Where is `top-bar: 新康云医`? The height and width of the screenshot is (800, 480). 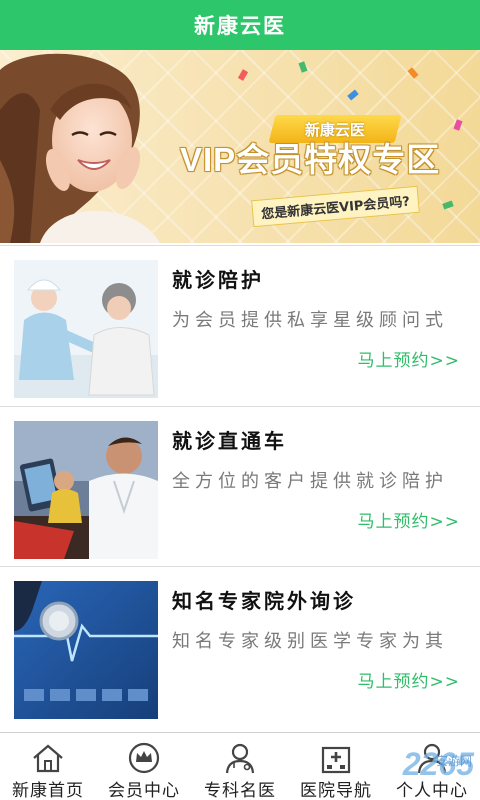
top-bar: 新康云医 is located at coordinates (240, 25).